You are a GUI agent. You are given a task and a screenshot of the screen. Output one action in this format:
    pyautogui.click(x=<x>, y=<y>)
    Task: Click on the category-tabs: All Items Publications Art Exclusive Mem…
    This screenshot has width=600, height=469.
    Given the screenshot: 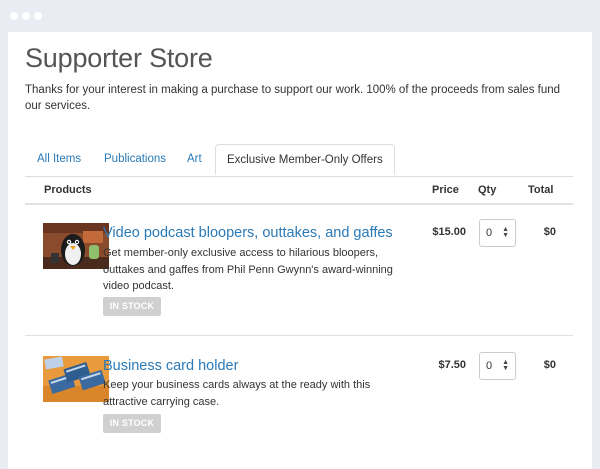 What is the action you would take?
    pyautogui.click(x=299, y=160)
    